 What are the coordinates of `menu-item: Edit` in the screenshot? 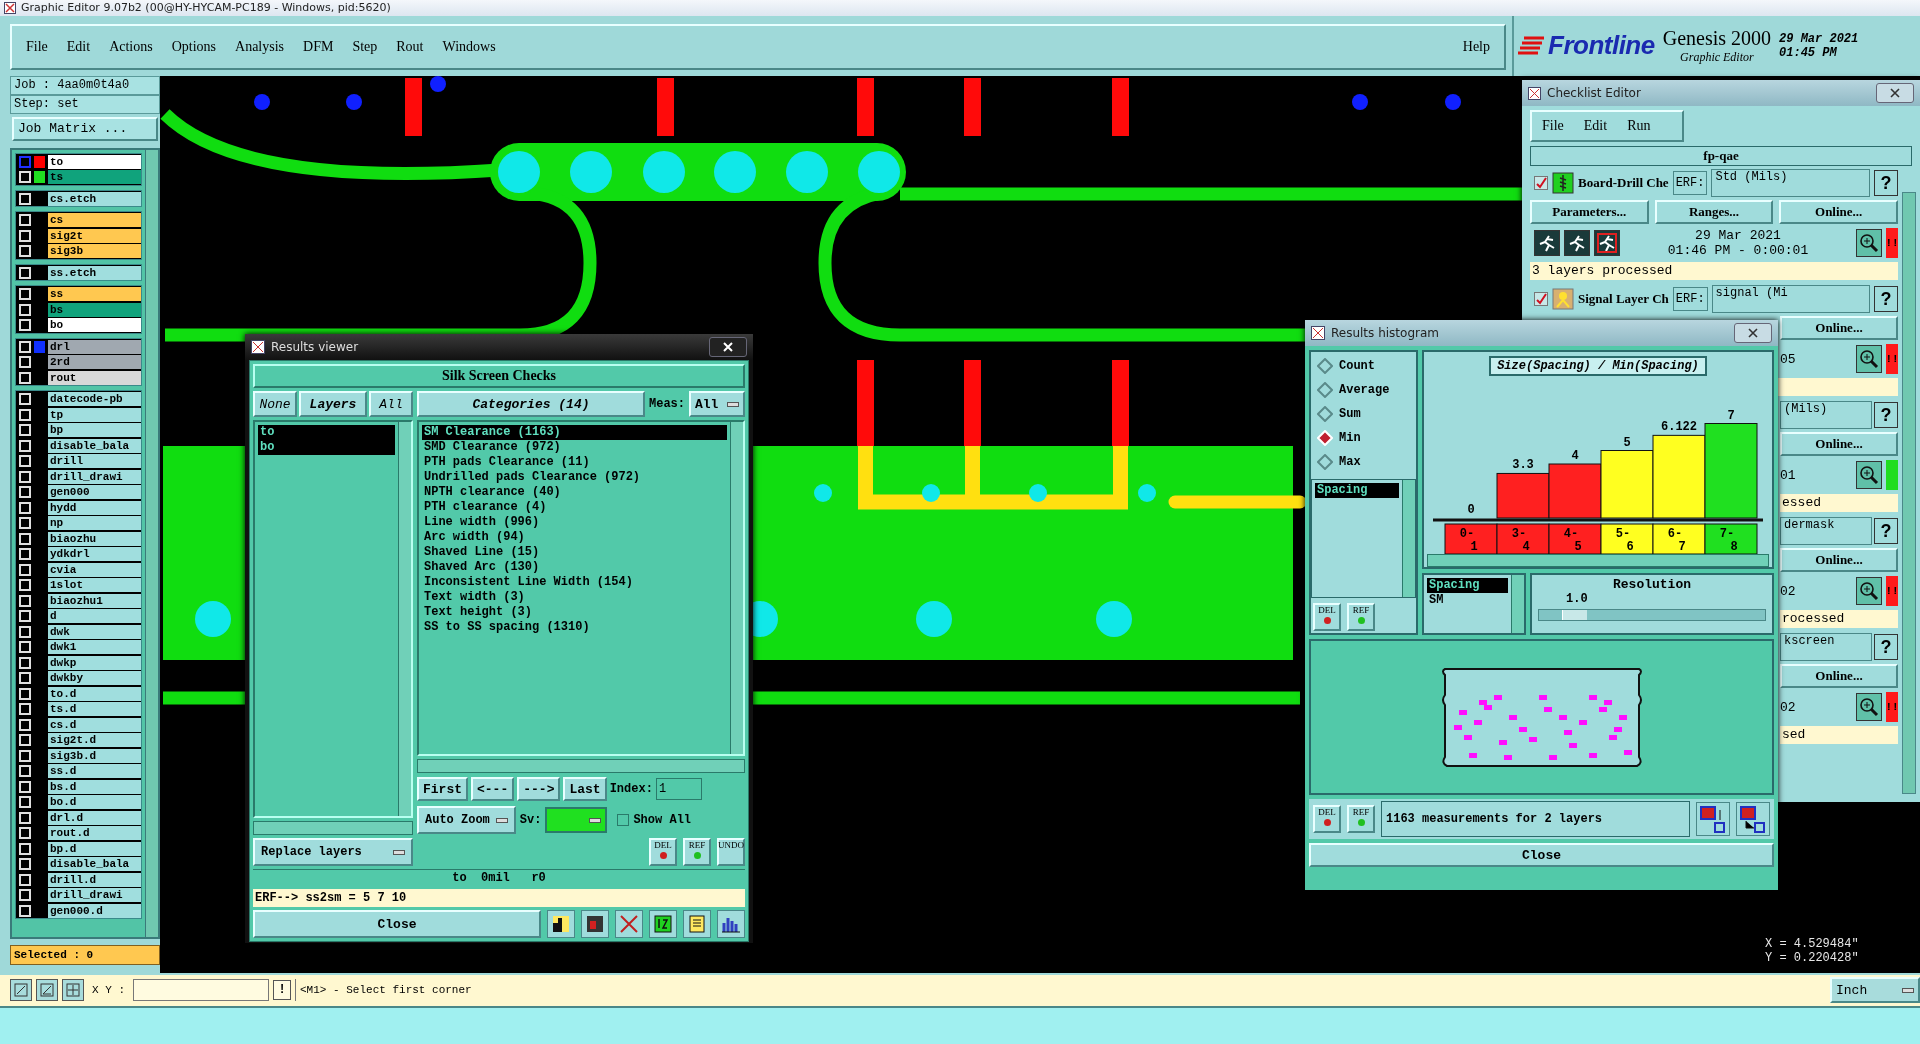 It's located at (1595, 126).